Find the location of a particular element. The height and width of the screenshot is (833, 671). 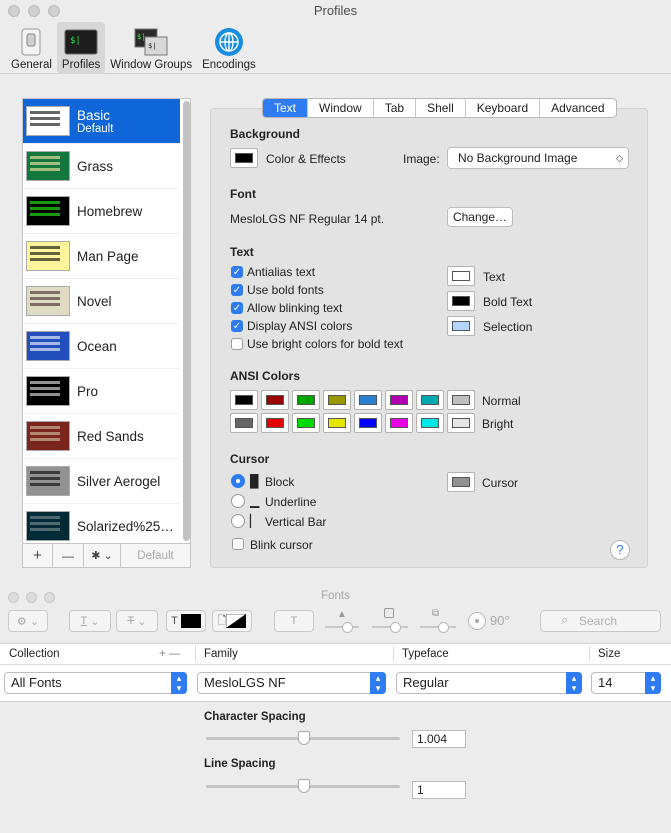

tab-advanced: Advanced is located at coordinates (577, 108).